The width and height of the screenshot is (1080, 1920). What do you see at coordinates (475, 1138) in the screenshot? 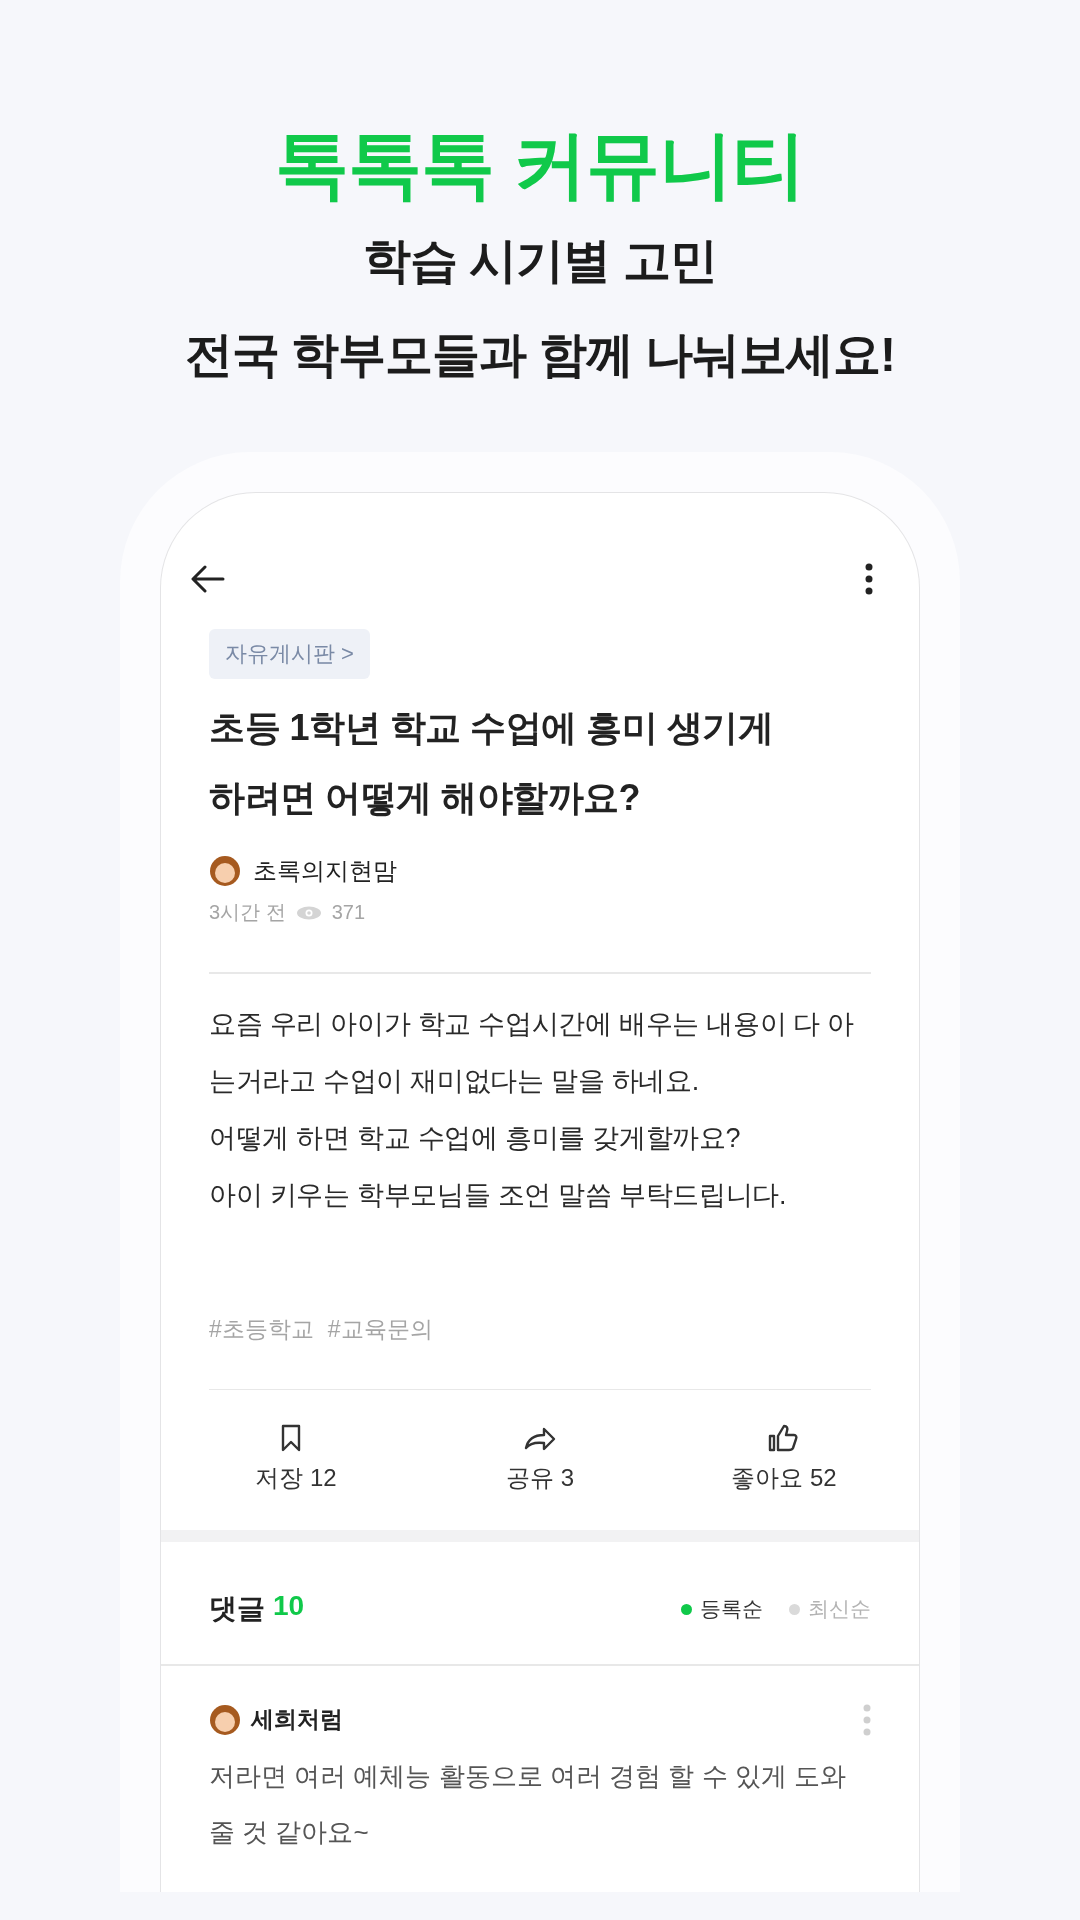
I see `post-text: 어떻게 하면 학교 수업에 흥미를 갖게할까요?` at bounding box center [475, 1138].